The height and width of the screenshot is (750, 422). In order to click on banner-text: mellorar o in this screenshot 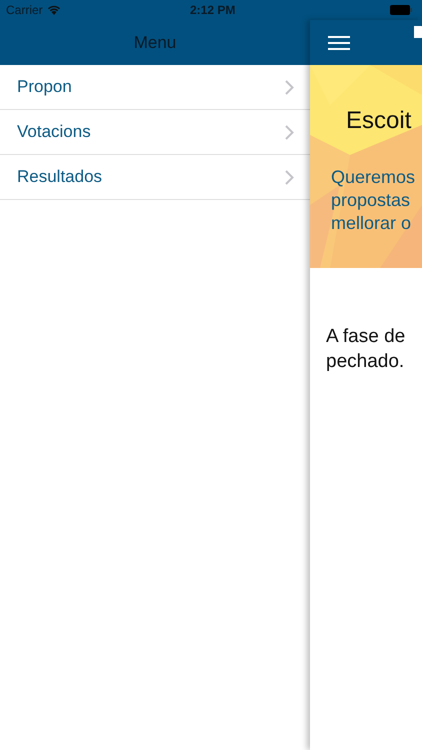, I will do `click(371, 223)`.